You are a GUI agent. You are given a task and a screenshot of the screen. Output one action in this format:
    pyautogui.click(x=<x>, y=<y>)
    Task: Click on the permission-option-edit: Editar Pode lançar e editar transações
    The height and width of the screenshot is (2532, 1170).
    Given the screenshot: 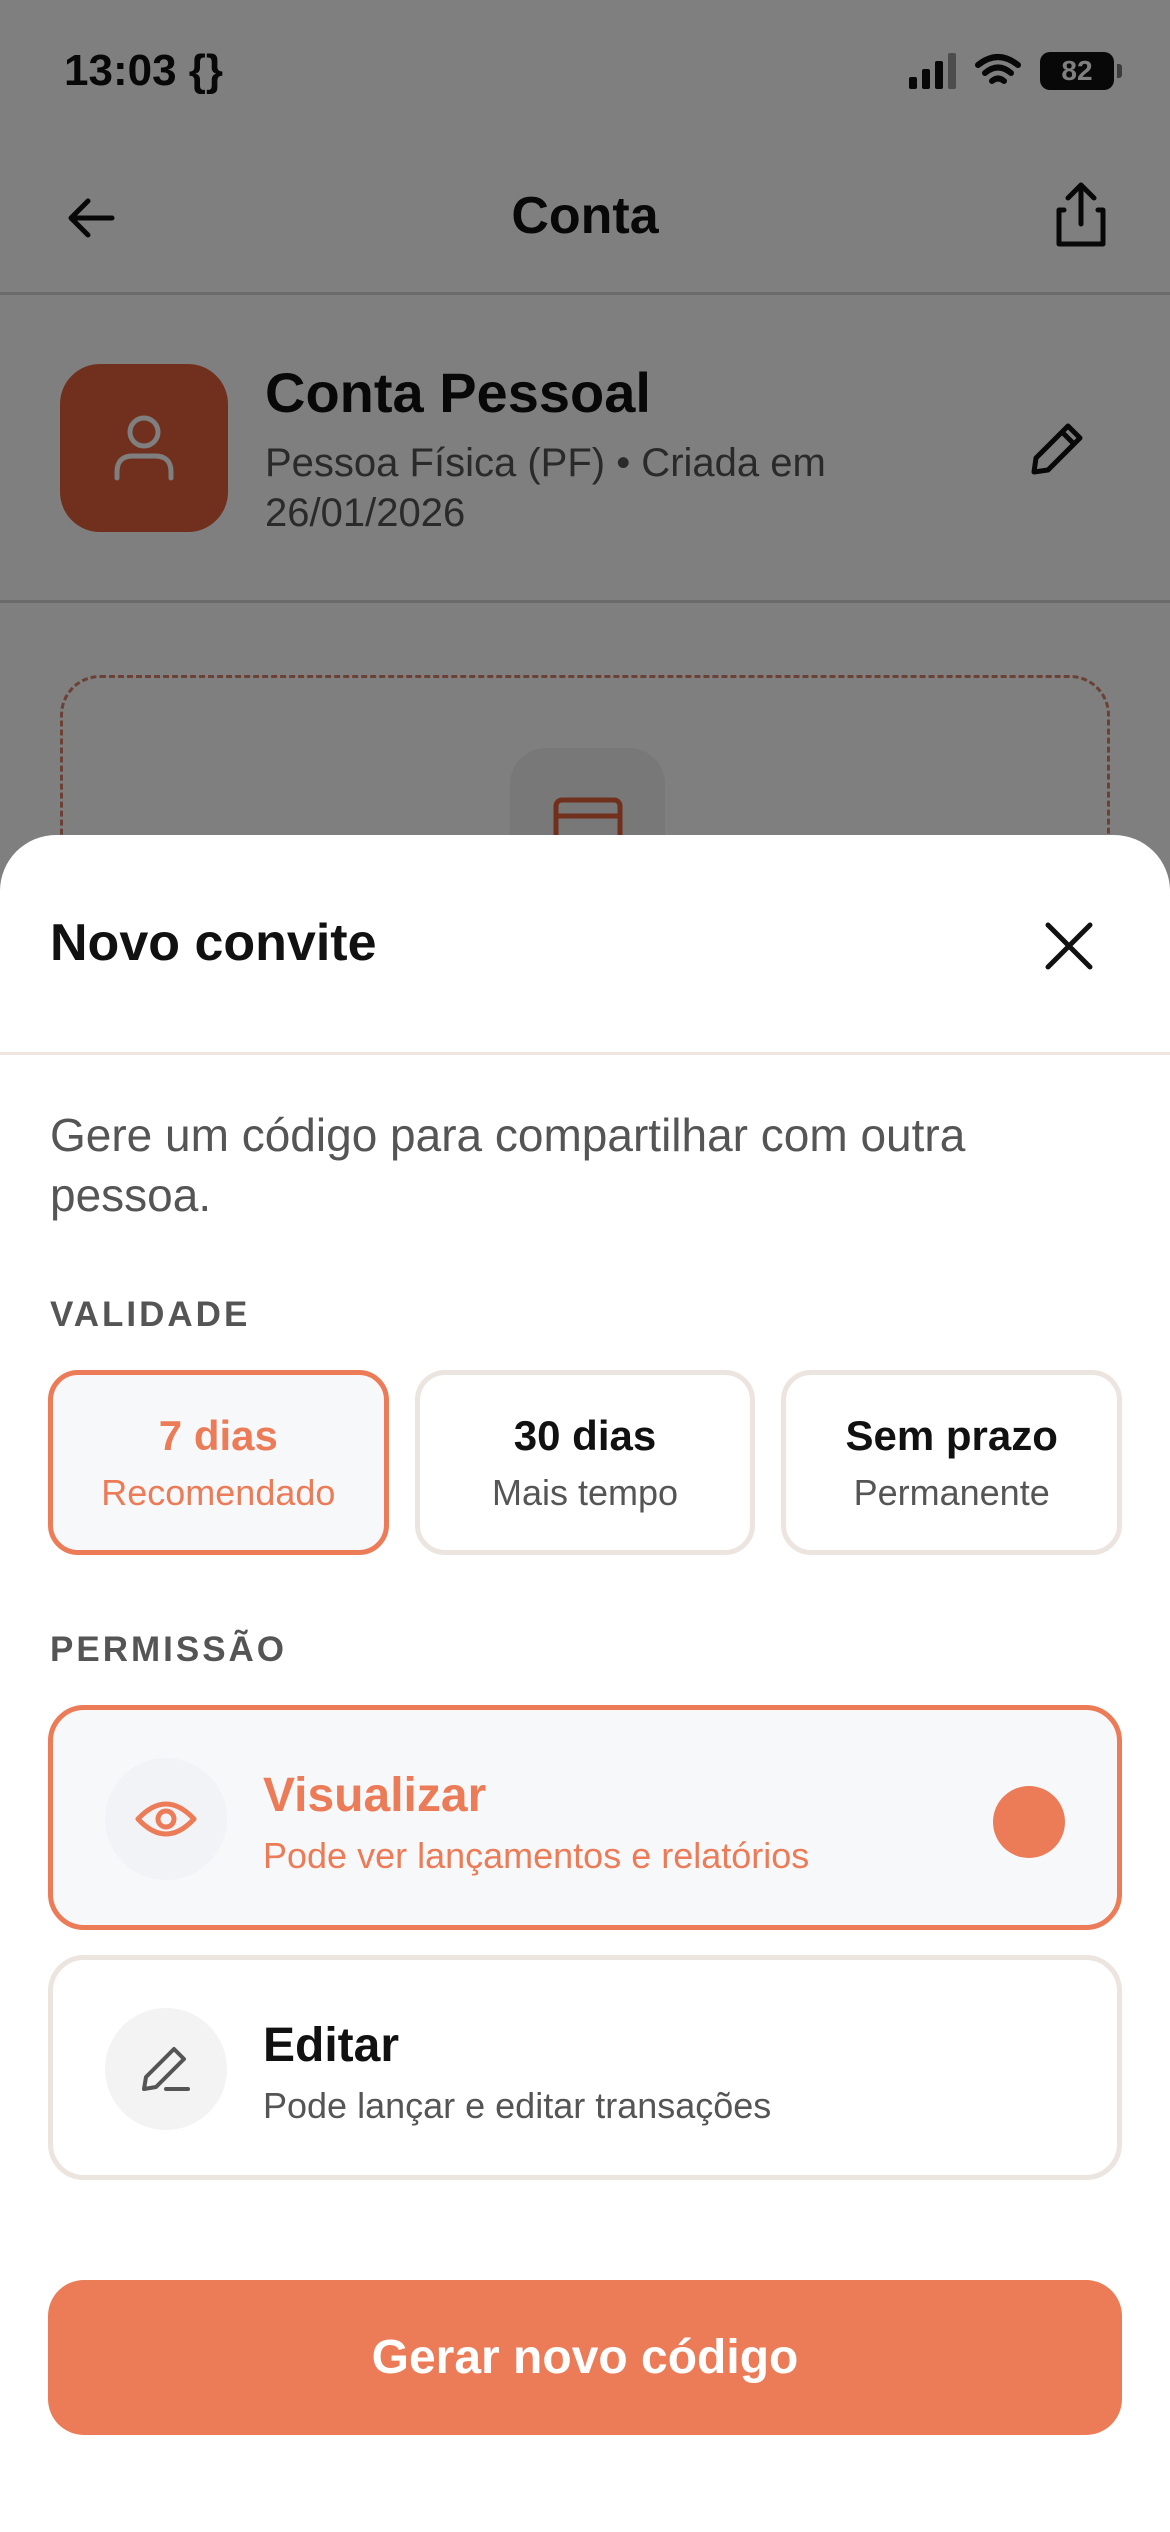 What is the action you would take?
    pyautogui.click(x=585, y=2067)
    